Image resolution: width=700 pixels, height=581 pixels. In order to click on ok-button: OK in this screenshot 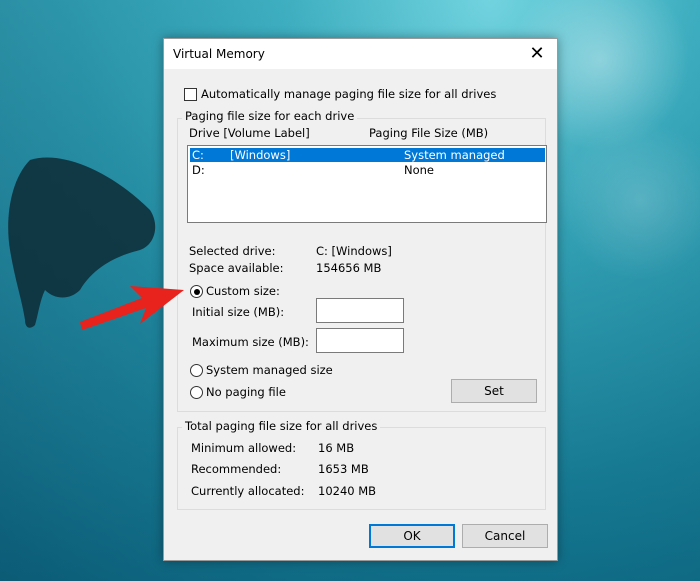, I will do `click(412, 536)`.